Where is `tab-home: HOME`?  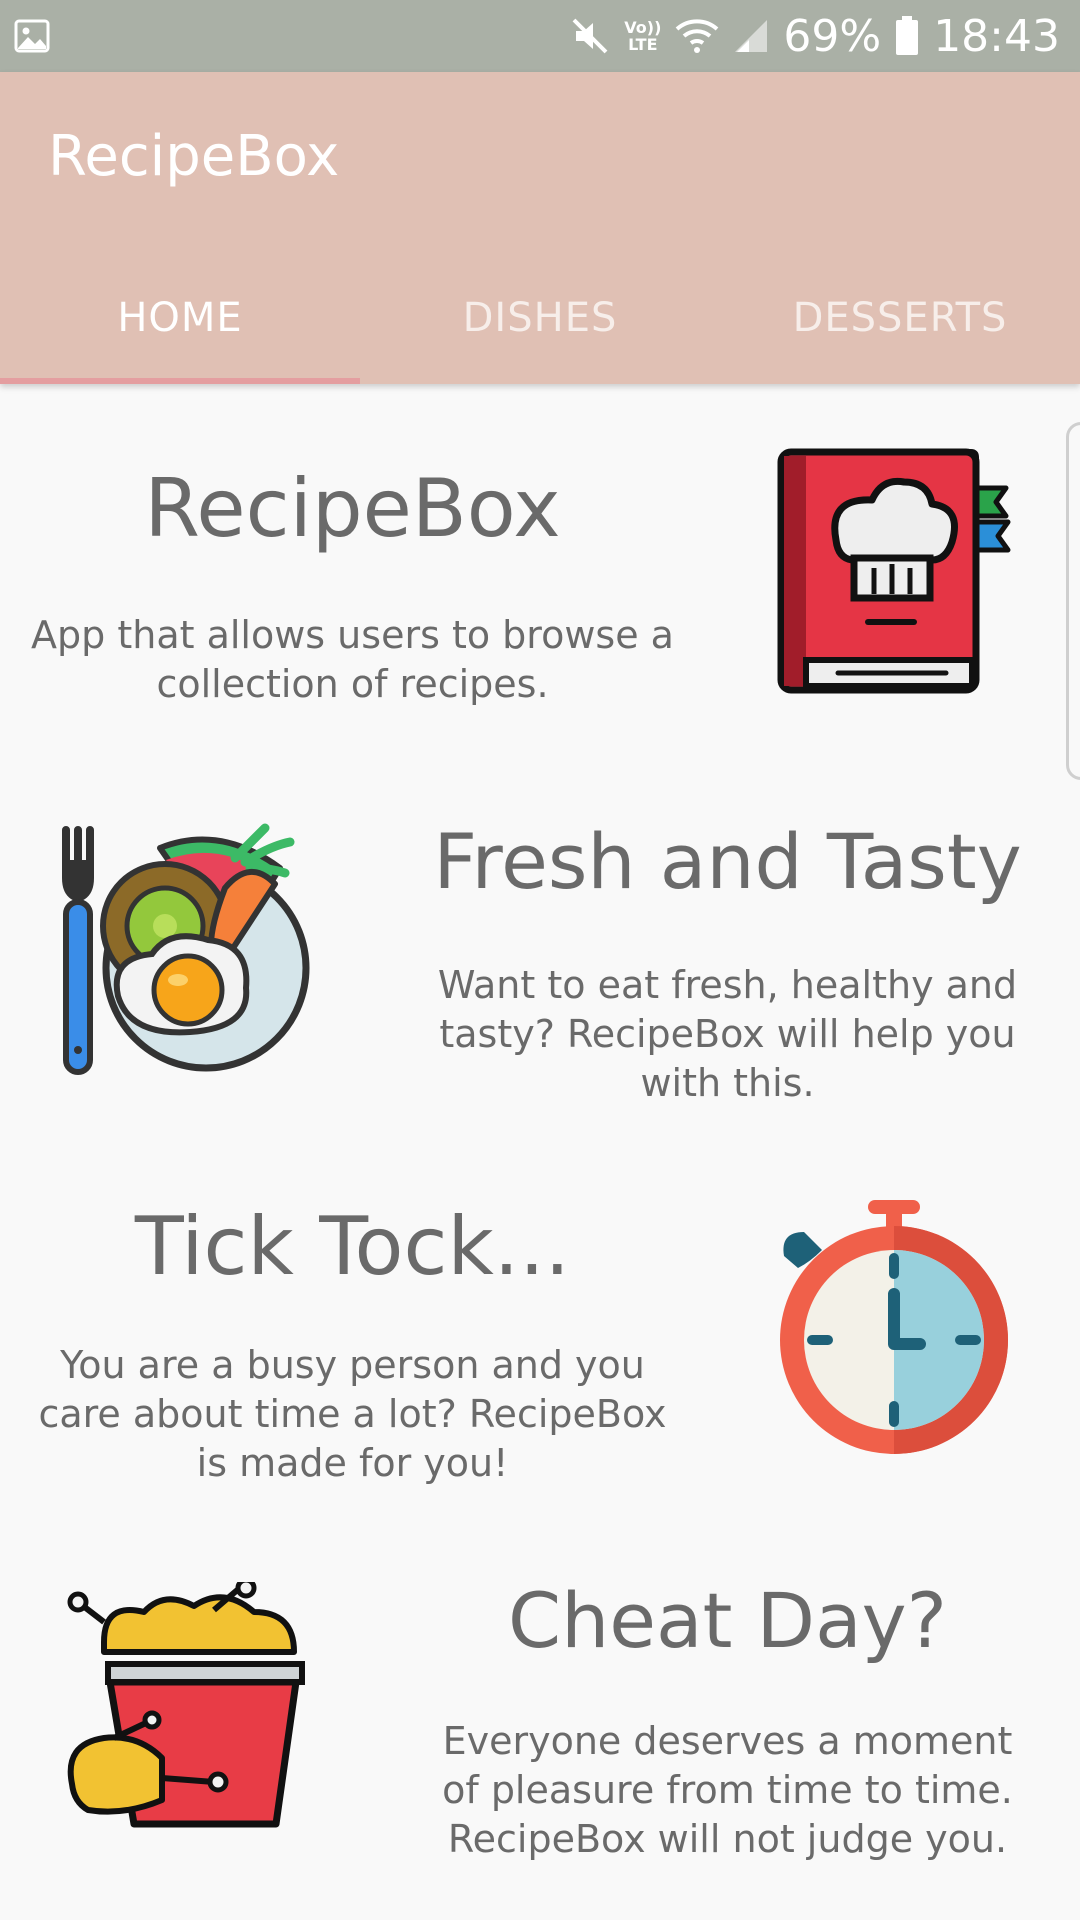
tab-home: HOME is located at coordinates (180, 318).